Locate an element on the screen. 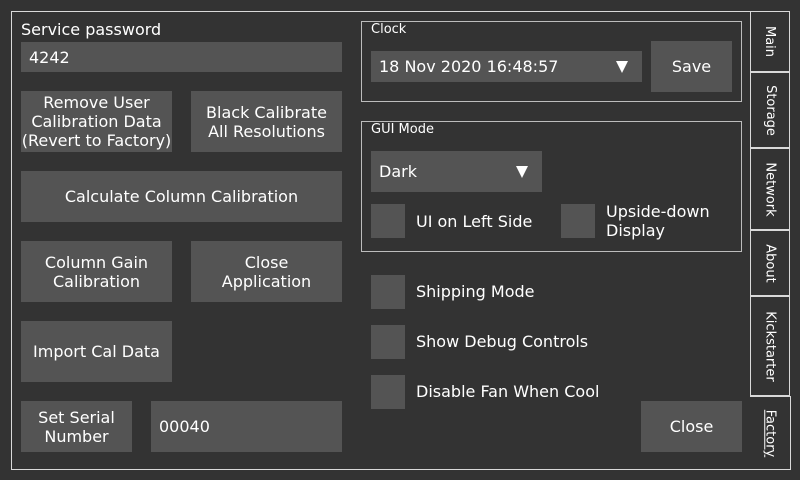 The height and width of the screenshot is (480, 800). upside-down-checkbox is located at coordinates (578, 221).